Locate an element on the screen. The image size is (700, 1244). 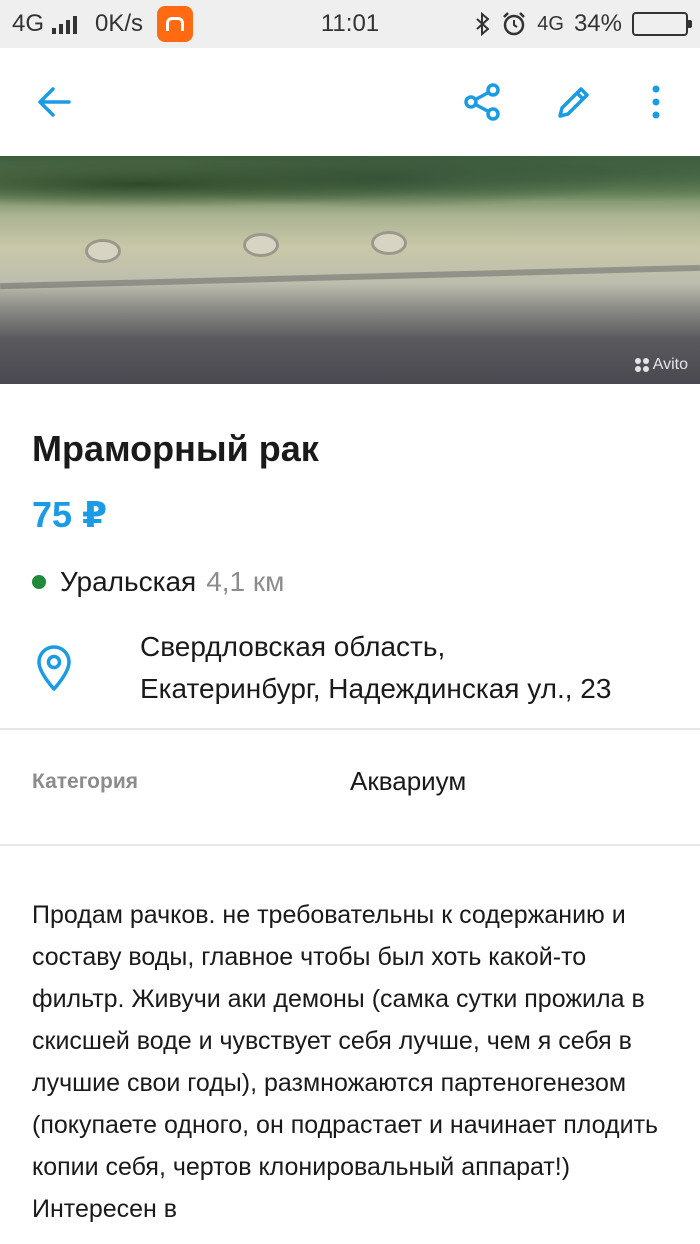
photo-band is located at coordinates (350, 277).